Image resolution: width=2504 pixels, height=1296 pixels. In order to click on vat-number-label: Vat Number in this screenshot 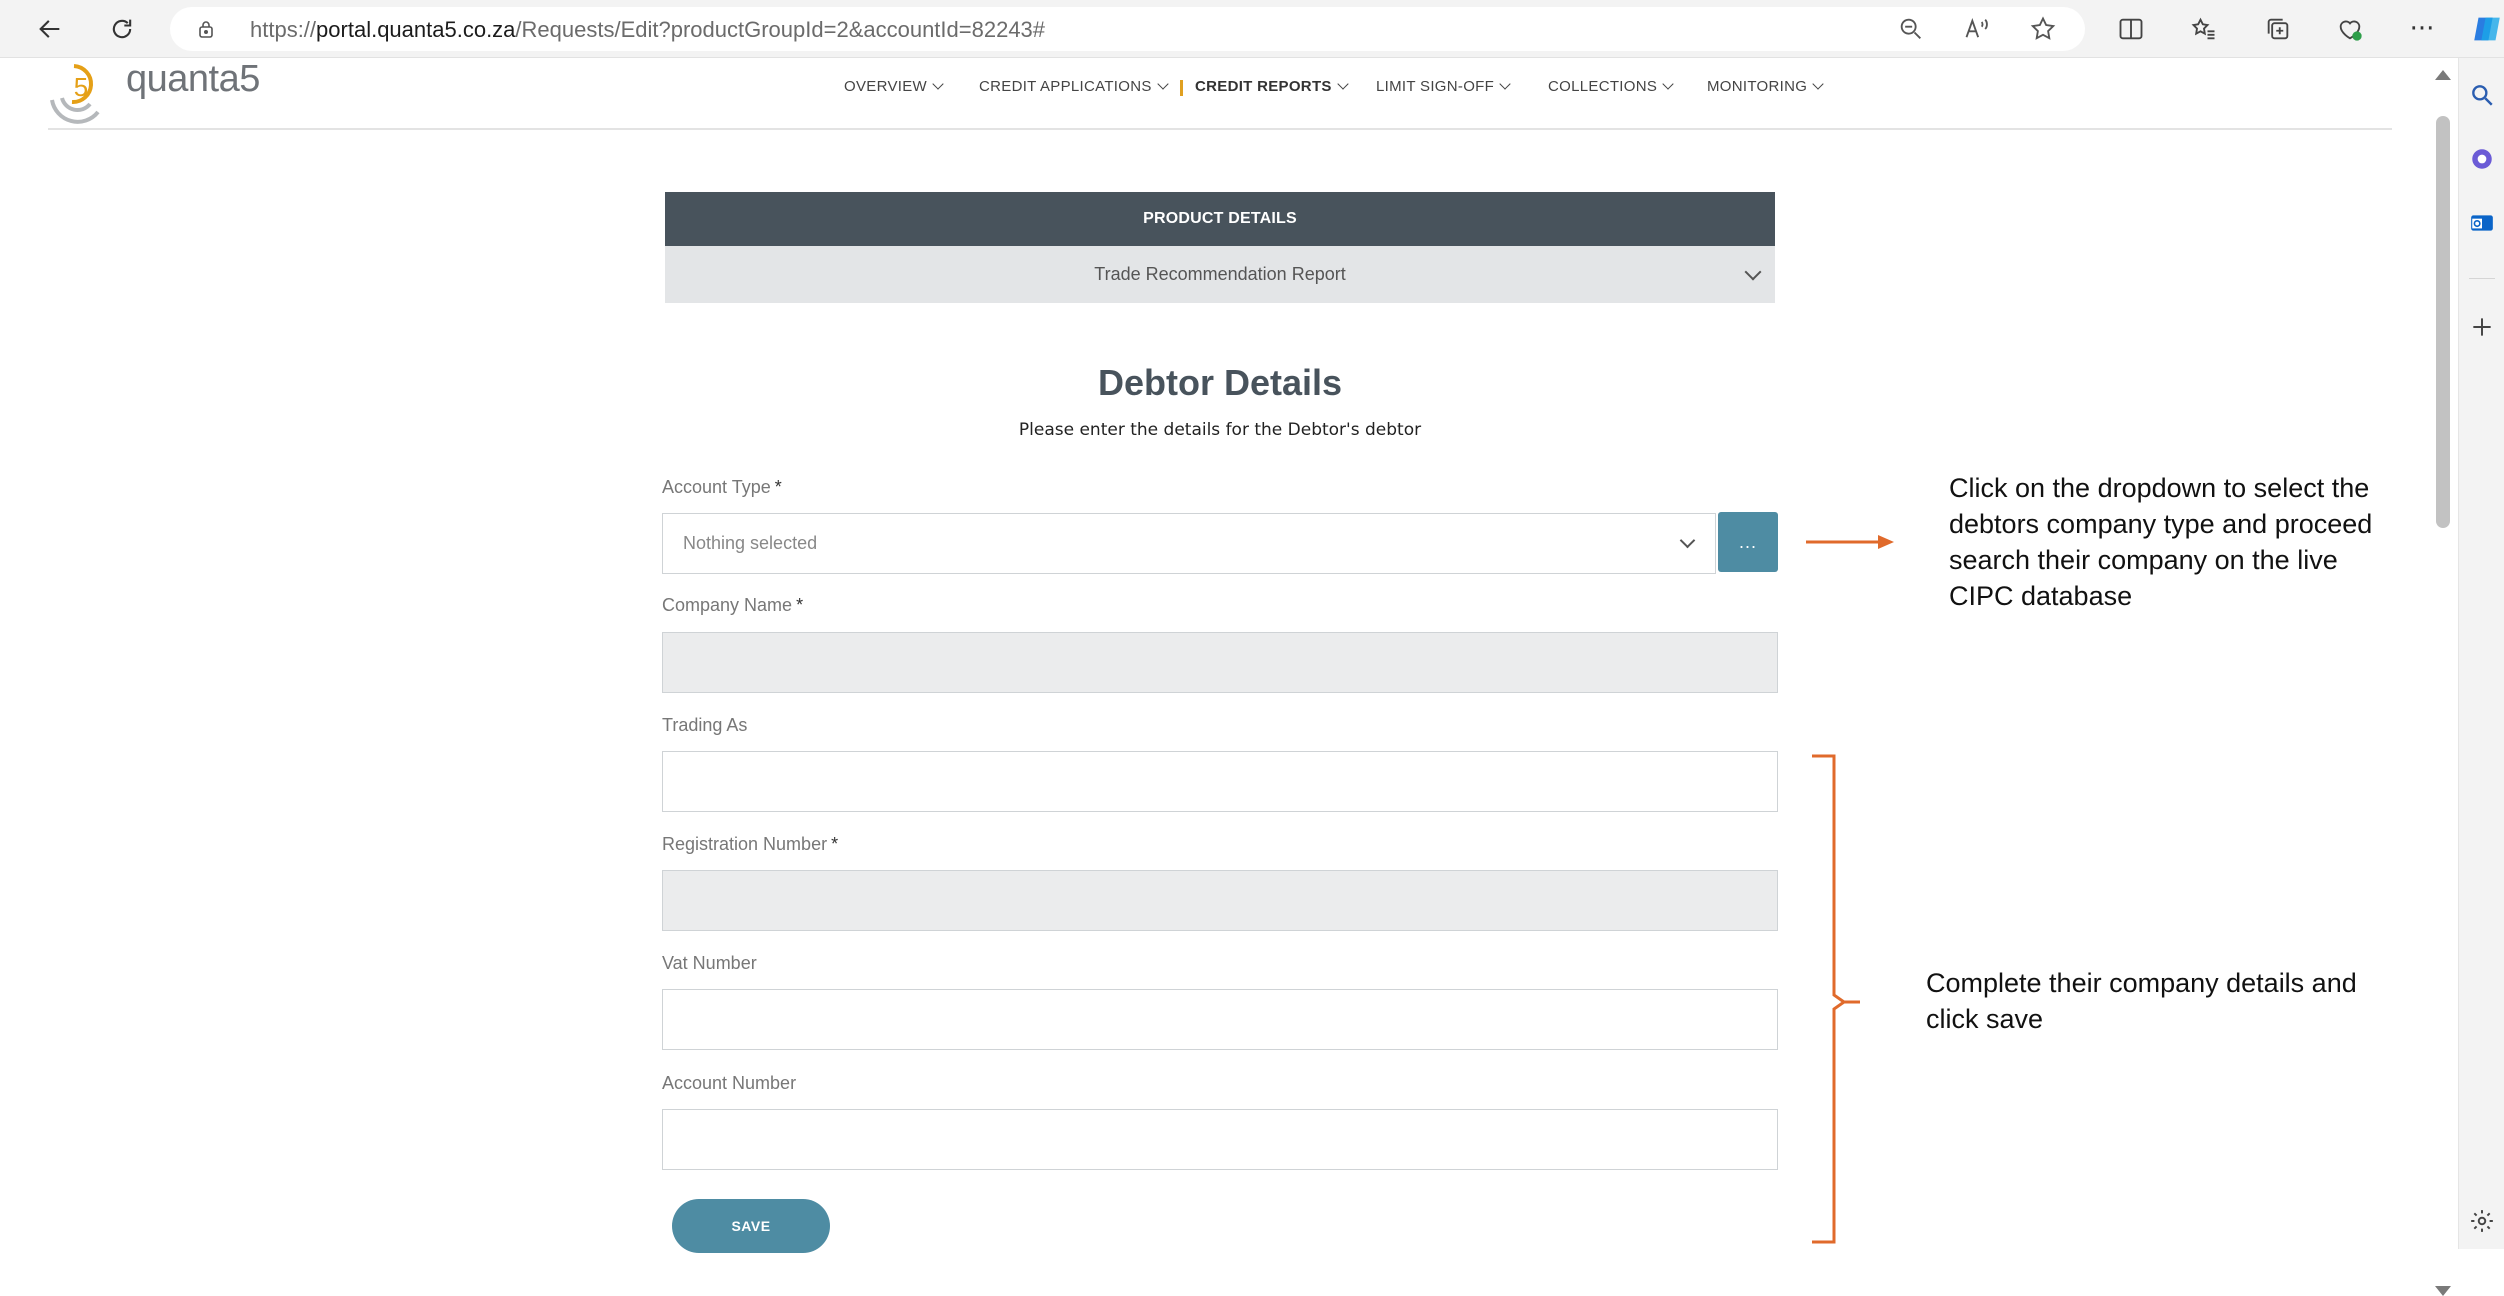, I will do `click(709, 963)`.